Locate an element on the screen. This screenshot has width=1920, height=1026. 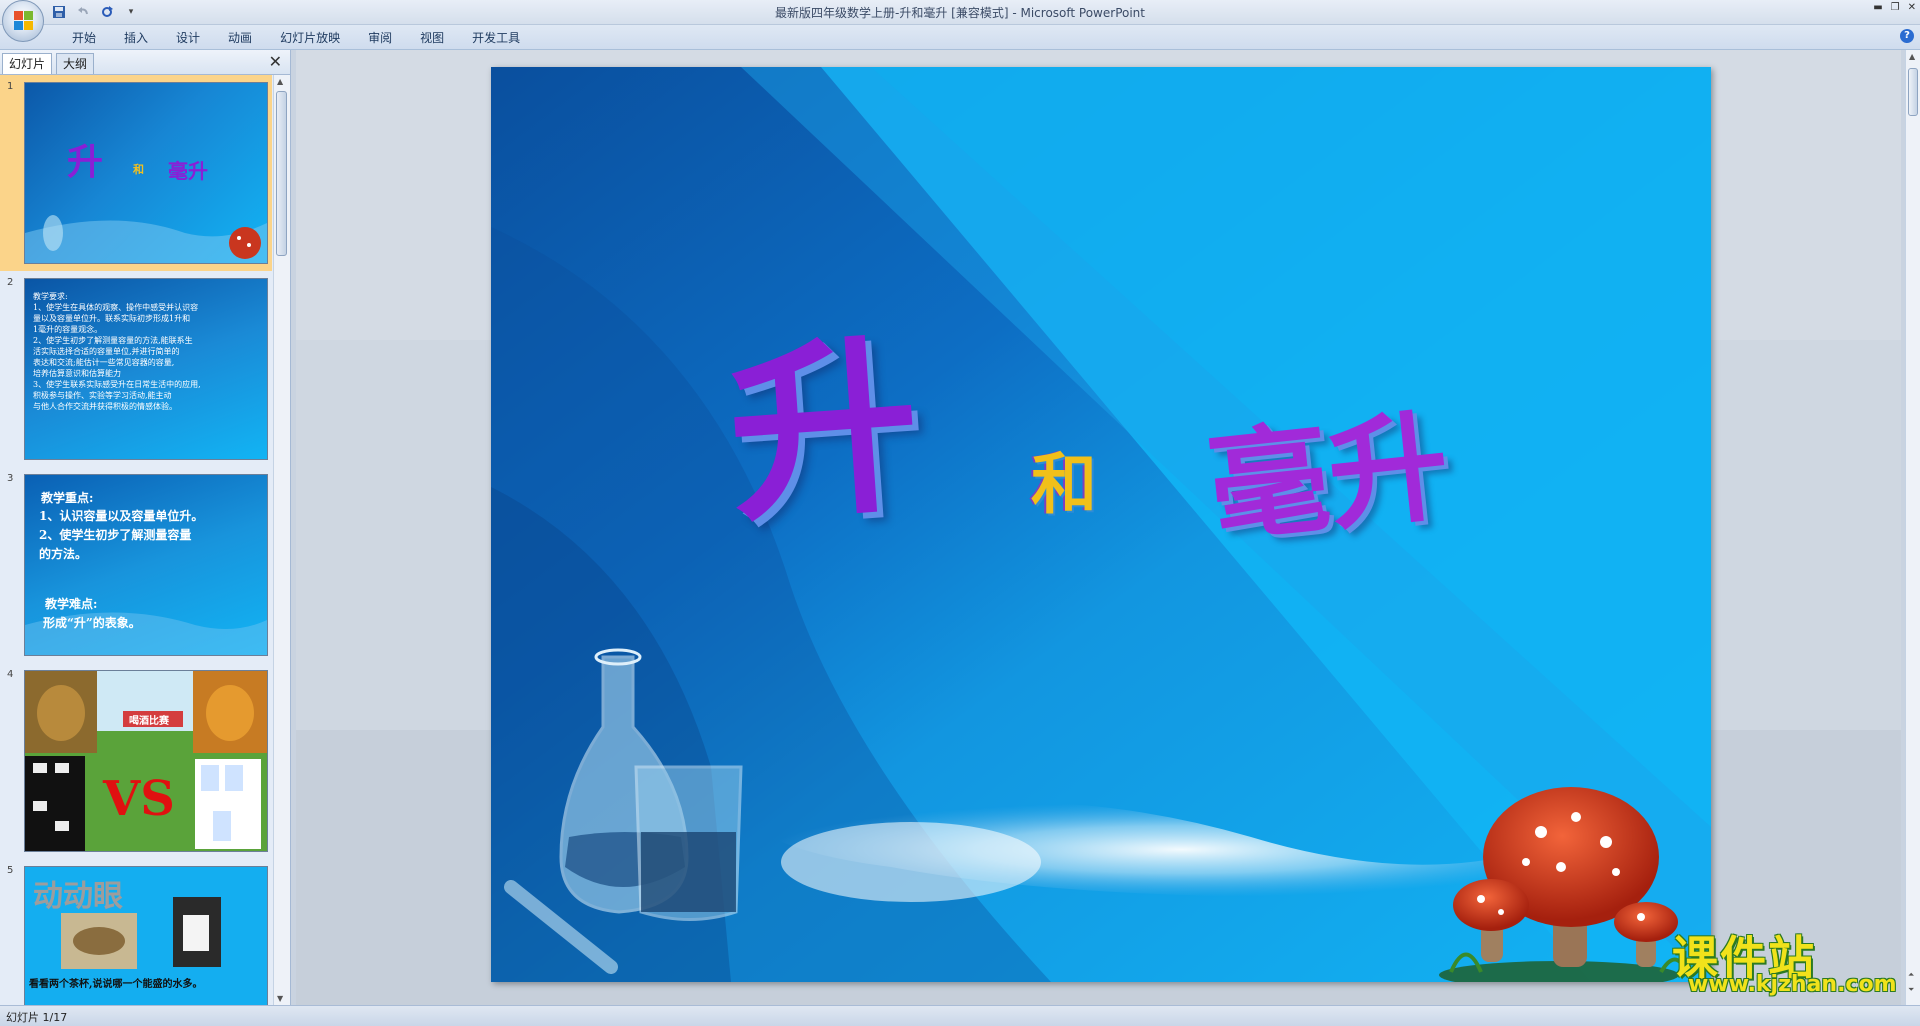
thumb-text-line: 2、使学生初步了解测量容量 is located at coordinates (115, 535).